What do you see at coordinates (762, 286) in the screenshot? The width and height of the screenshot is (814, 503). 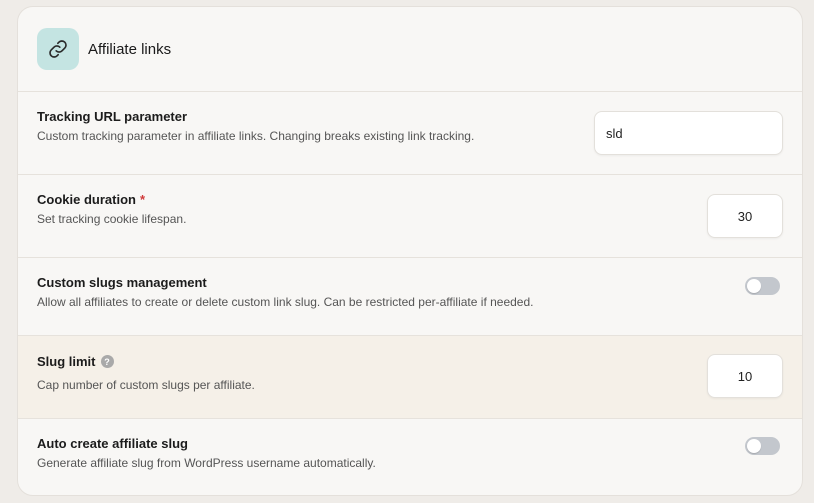 I see `custom-slugs-toggle` at bounding box center [762, 286].